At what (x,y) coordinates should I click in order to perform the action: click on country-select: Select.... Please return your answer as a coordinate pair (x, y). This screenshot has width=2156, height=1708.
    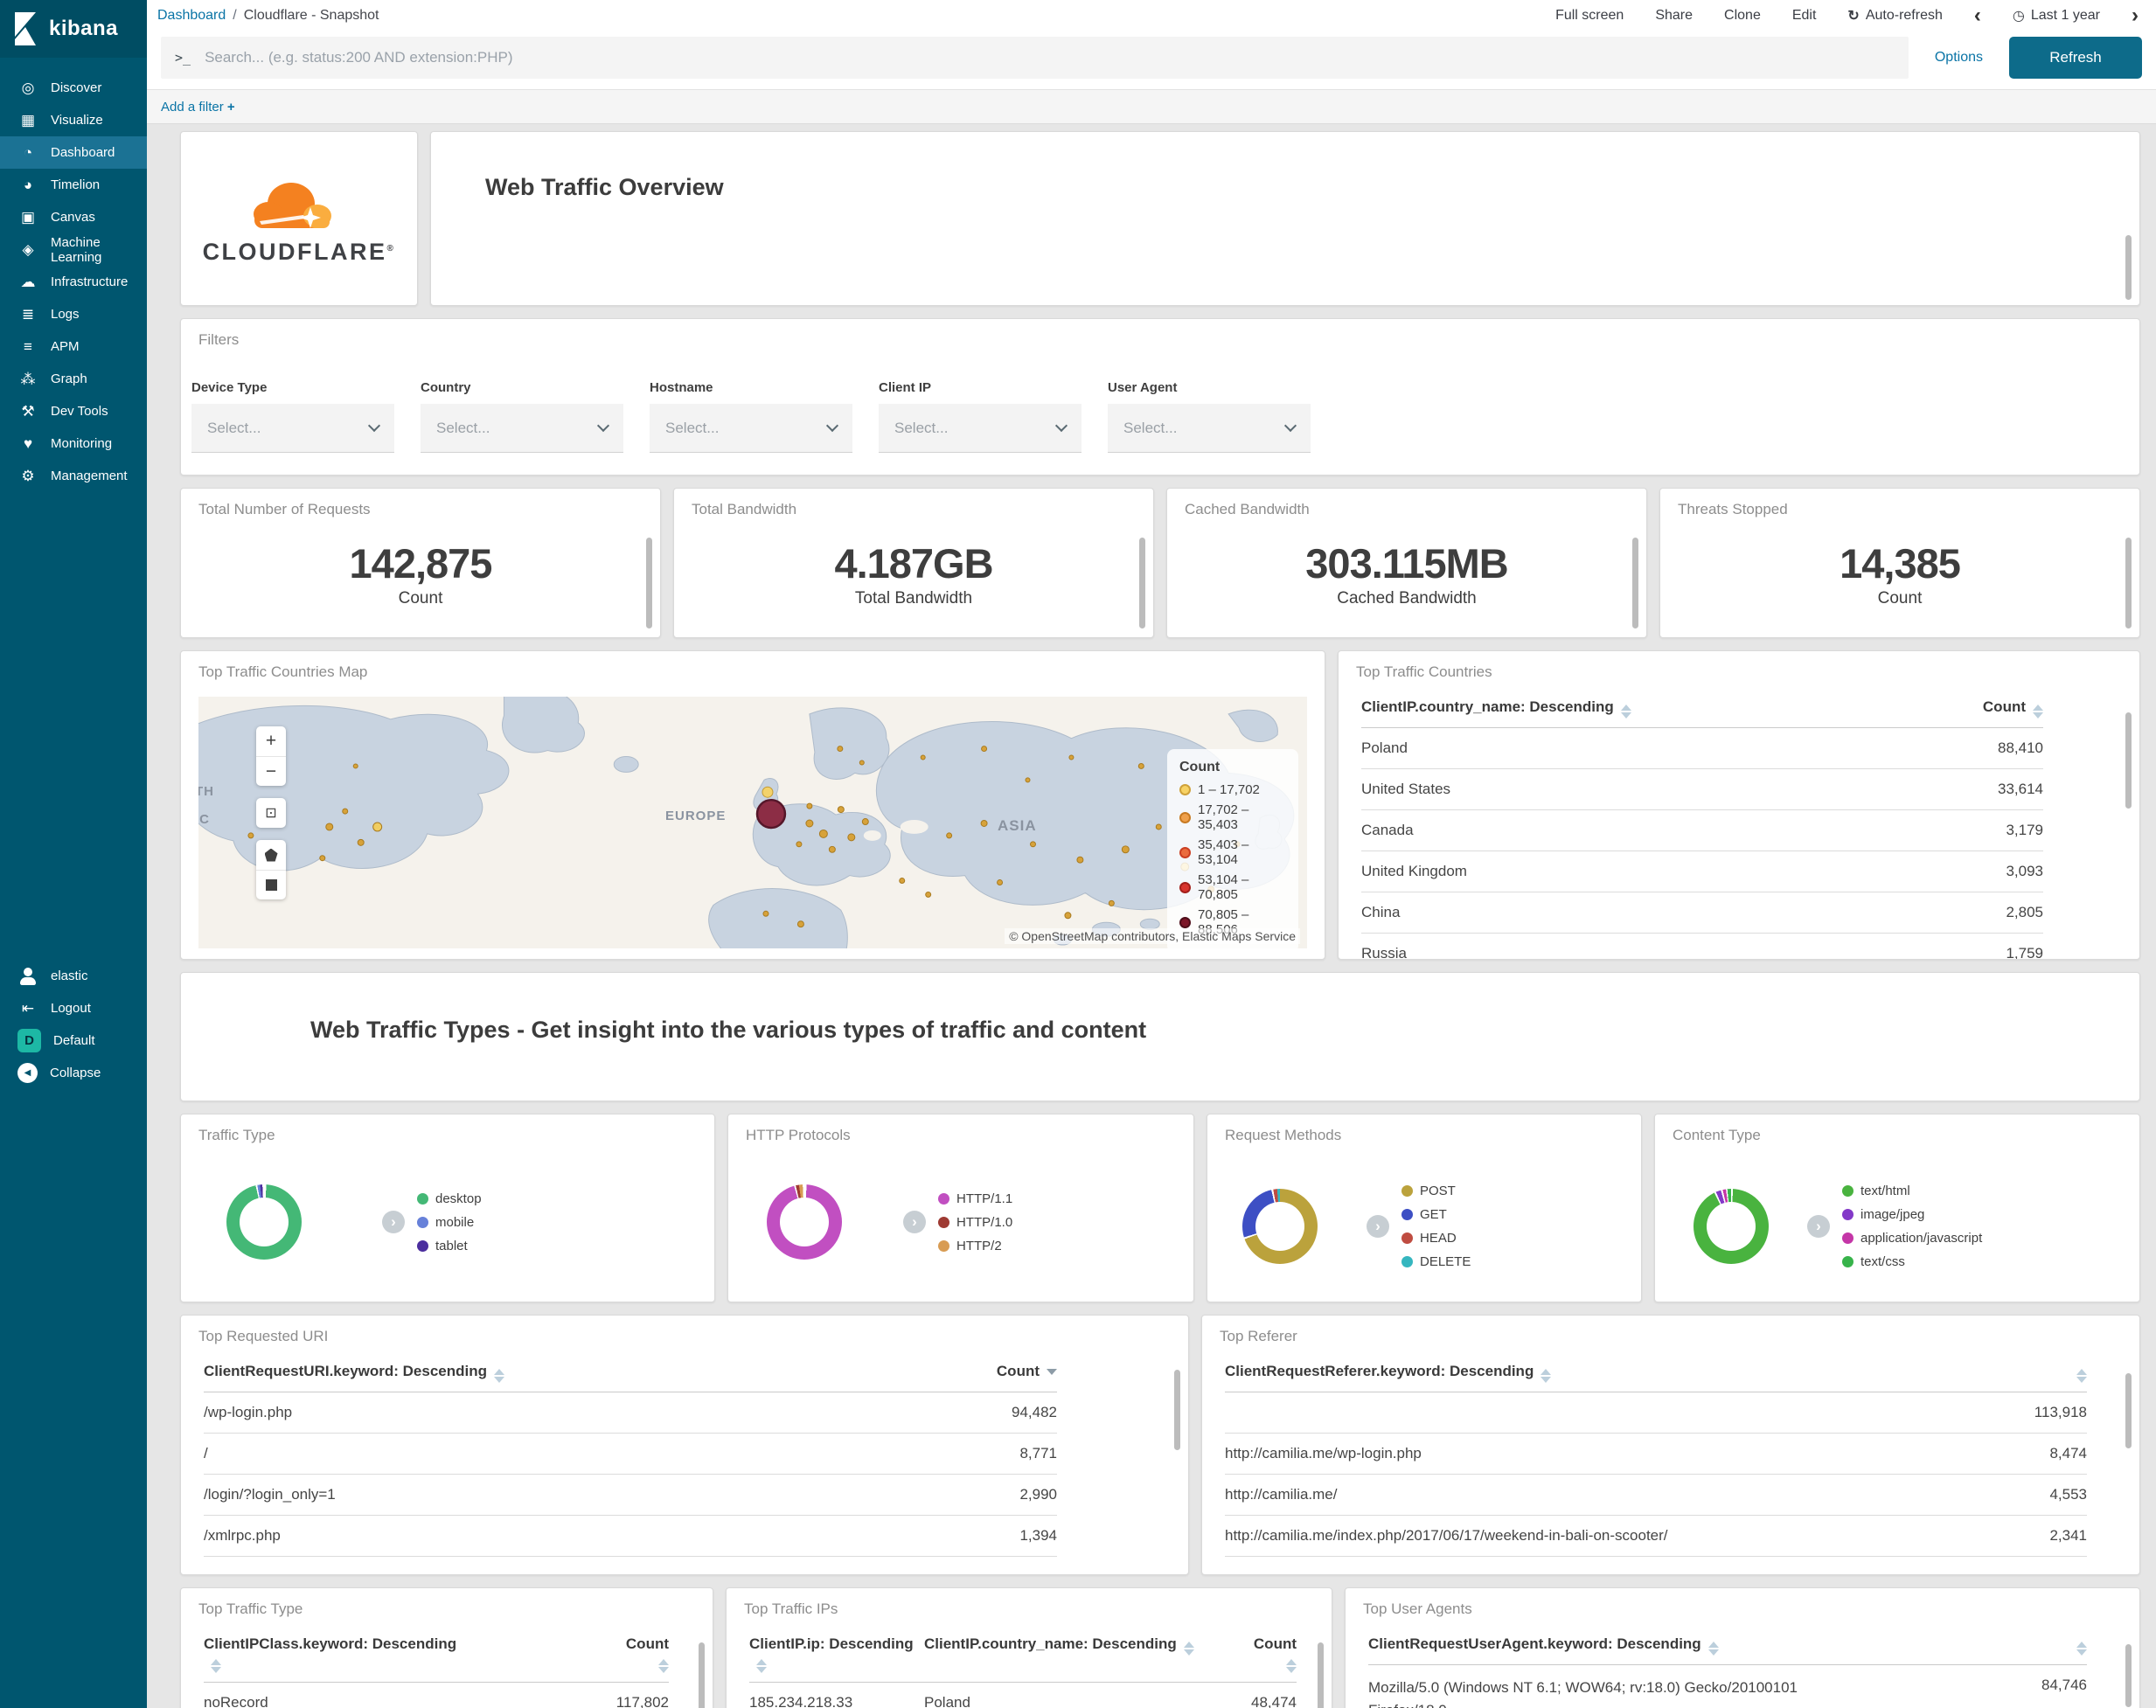
    Looking at the image, I should click on (522, 428).